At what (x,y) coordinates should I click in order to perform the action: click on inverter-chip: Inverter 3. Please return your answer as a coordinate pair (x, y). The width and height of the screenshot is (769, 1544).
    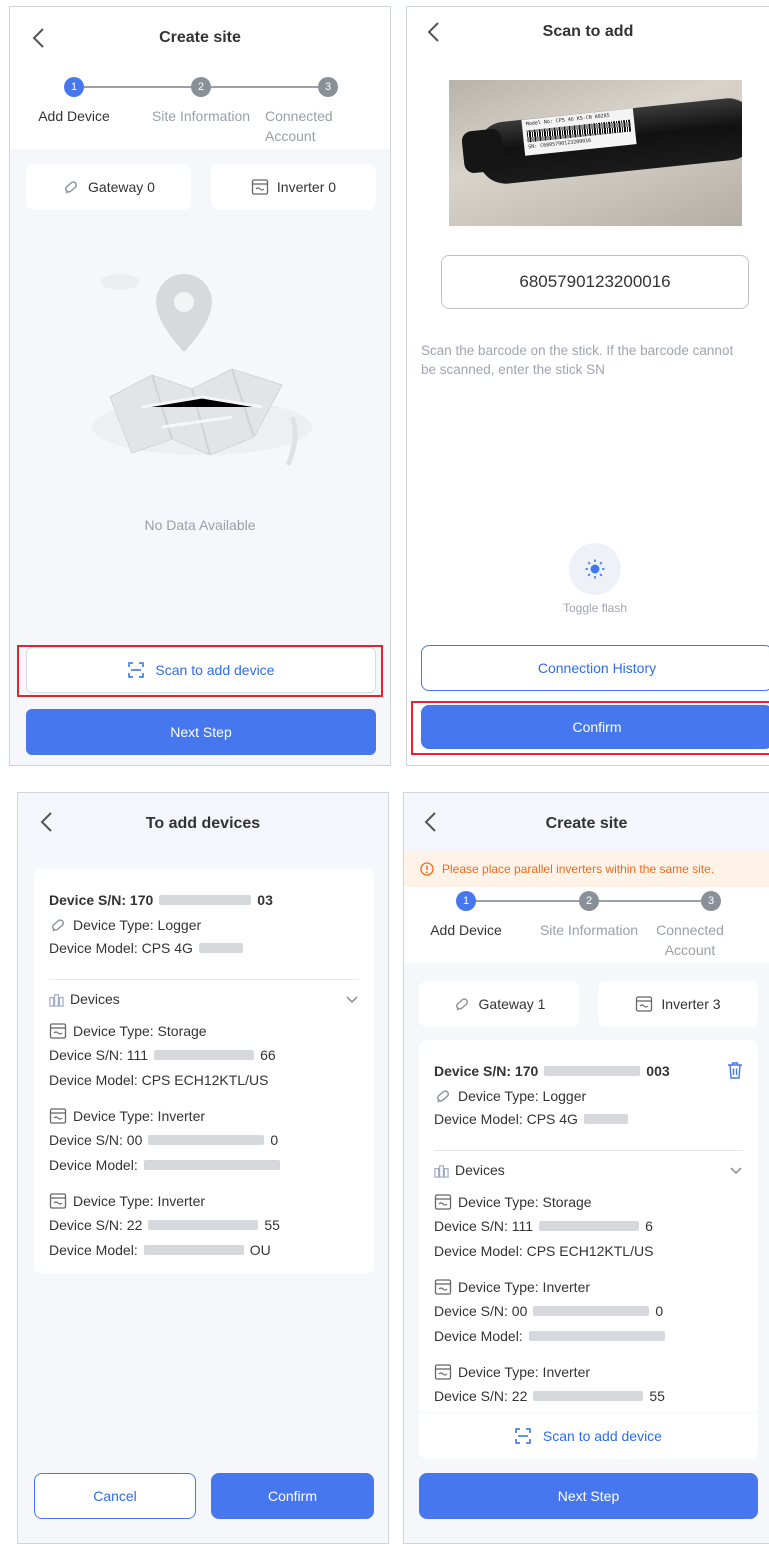
    Looking at the image, I should click on (678, 1004).